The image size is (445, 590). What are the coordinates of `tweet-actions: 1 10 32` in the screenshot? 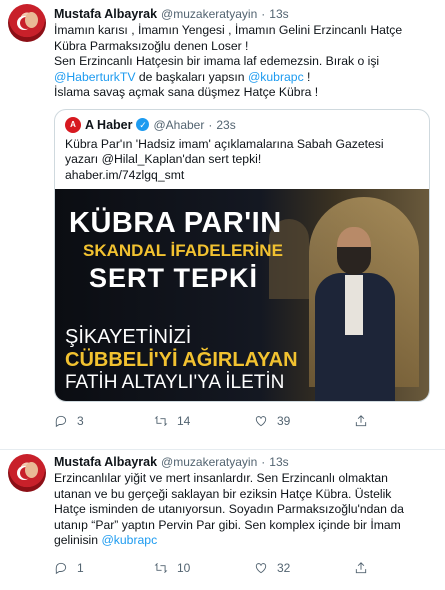 It's located at (219, 568).